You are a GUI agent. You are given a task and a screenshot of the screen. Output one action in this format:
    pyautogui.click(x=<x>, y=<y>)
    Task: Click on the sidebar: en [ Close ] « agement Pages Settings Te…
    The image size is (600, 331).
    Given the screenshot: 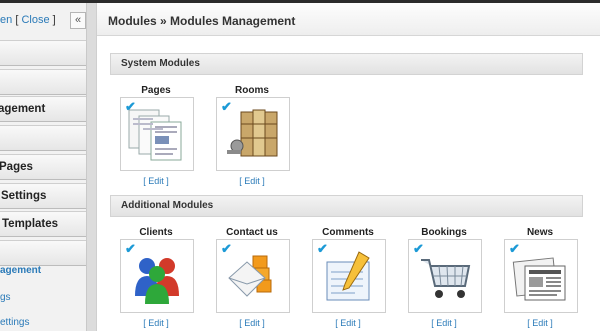 What is the action you would take?
    pyautogui.click(x=43, y=167)
    